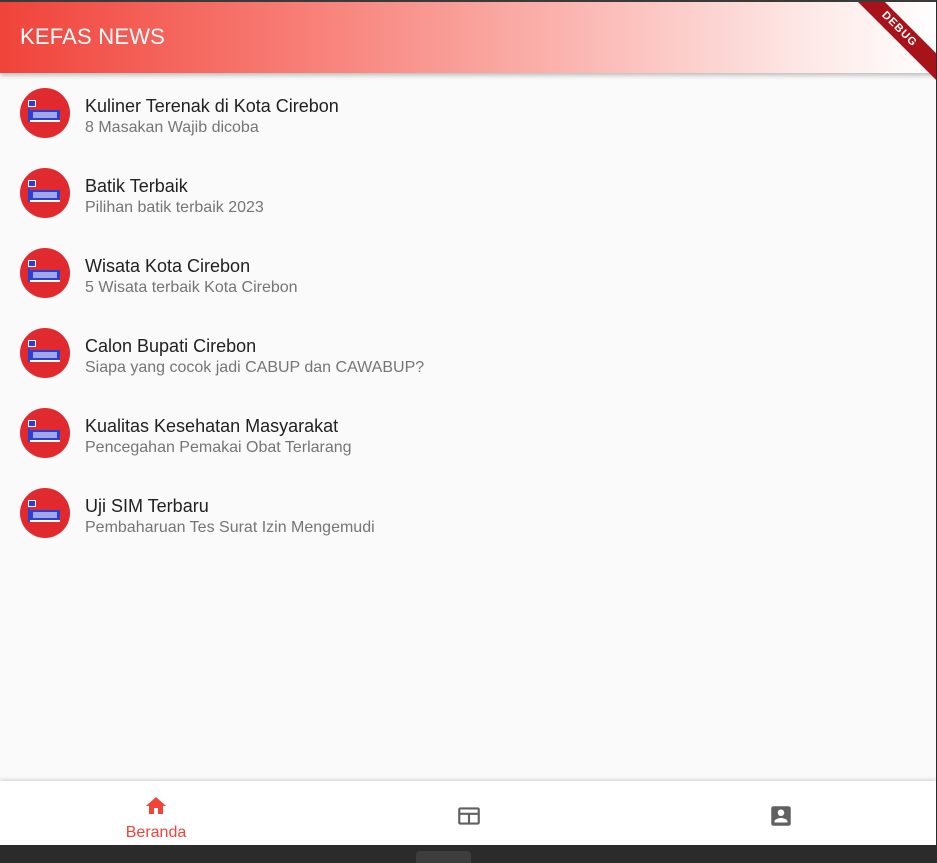 The image size is (937, 863). I want to click on nav-label-beranda: Beranda, so click(156, 832).